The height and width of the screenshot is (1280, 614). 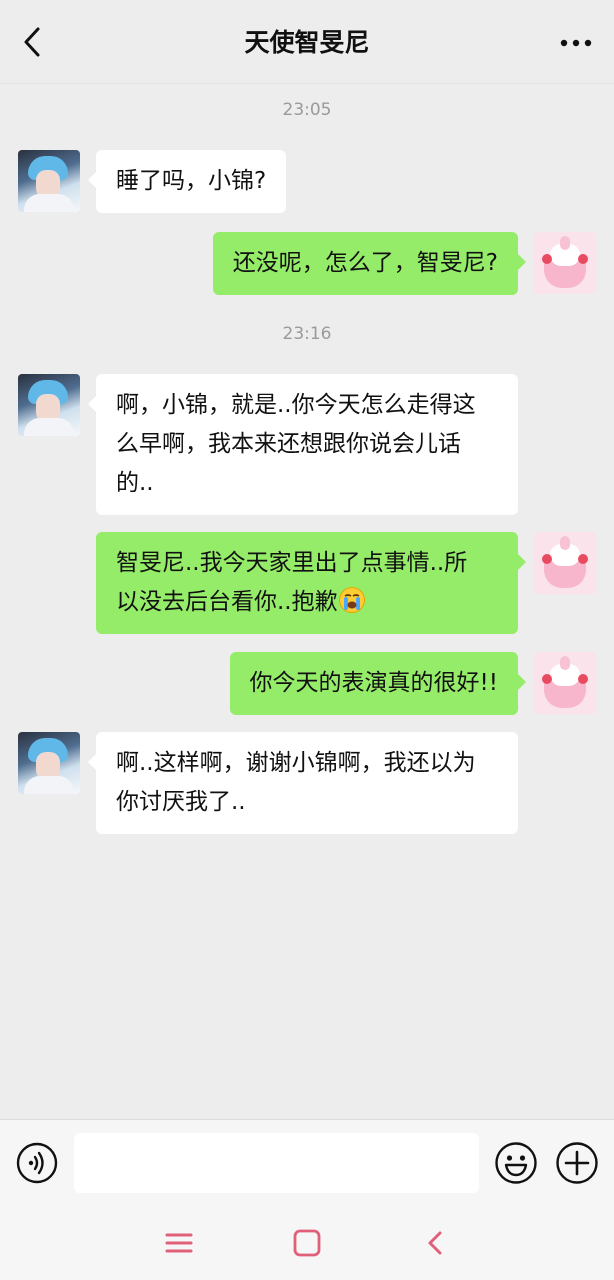 I want to click on input-bar, so click(x=307, y=1162).